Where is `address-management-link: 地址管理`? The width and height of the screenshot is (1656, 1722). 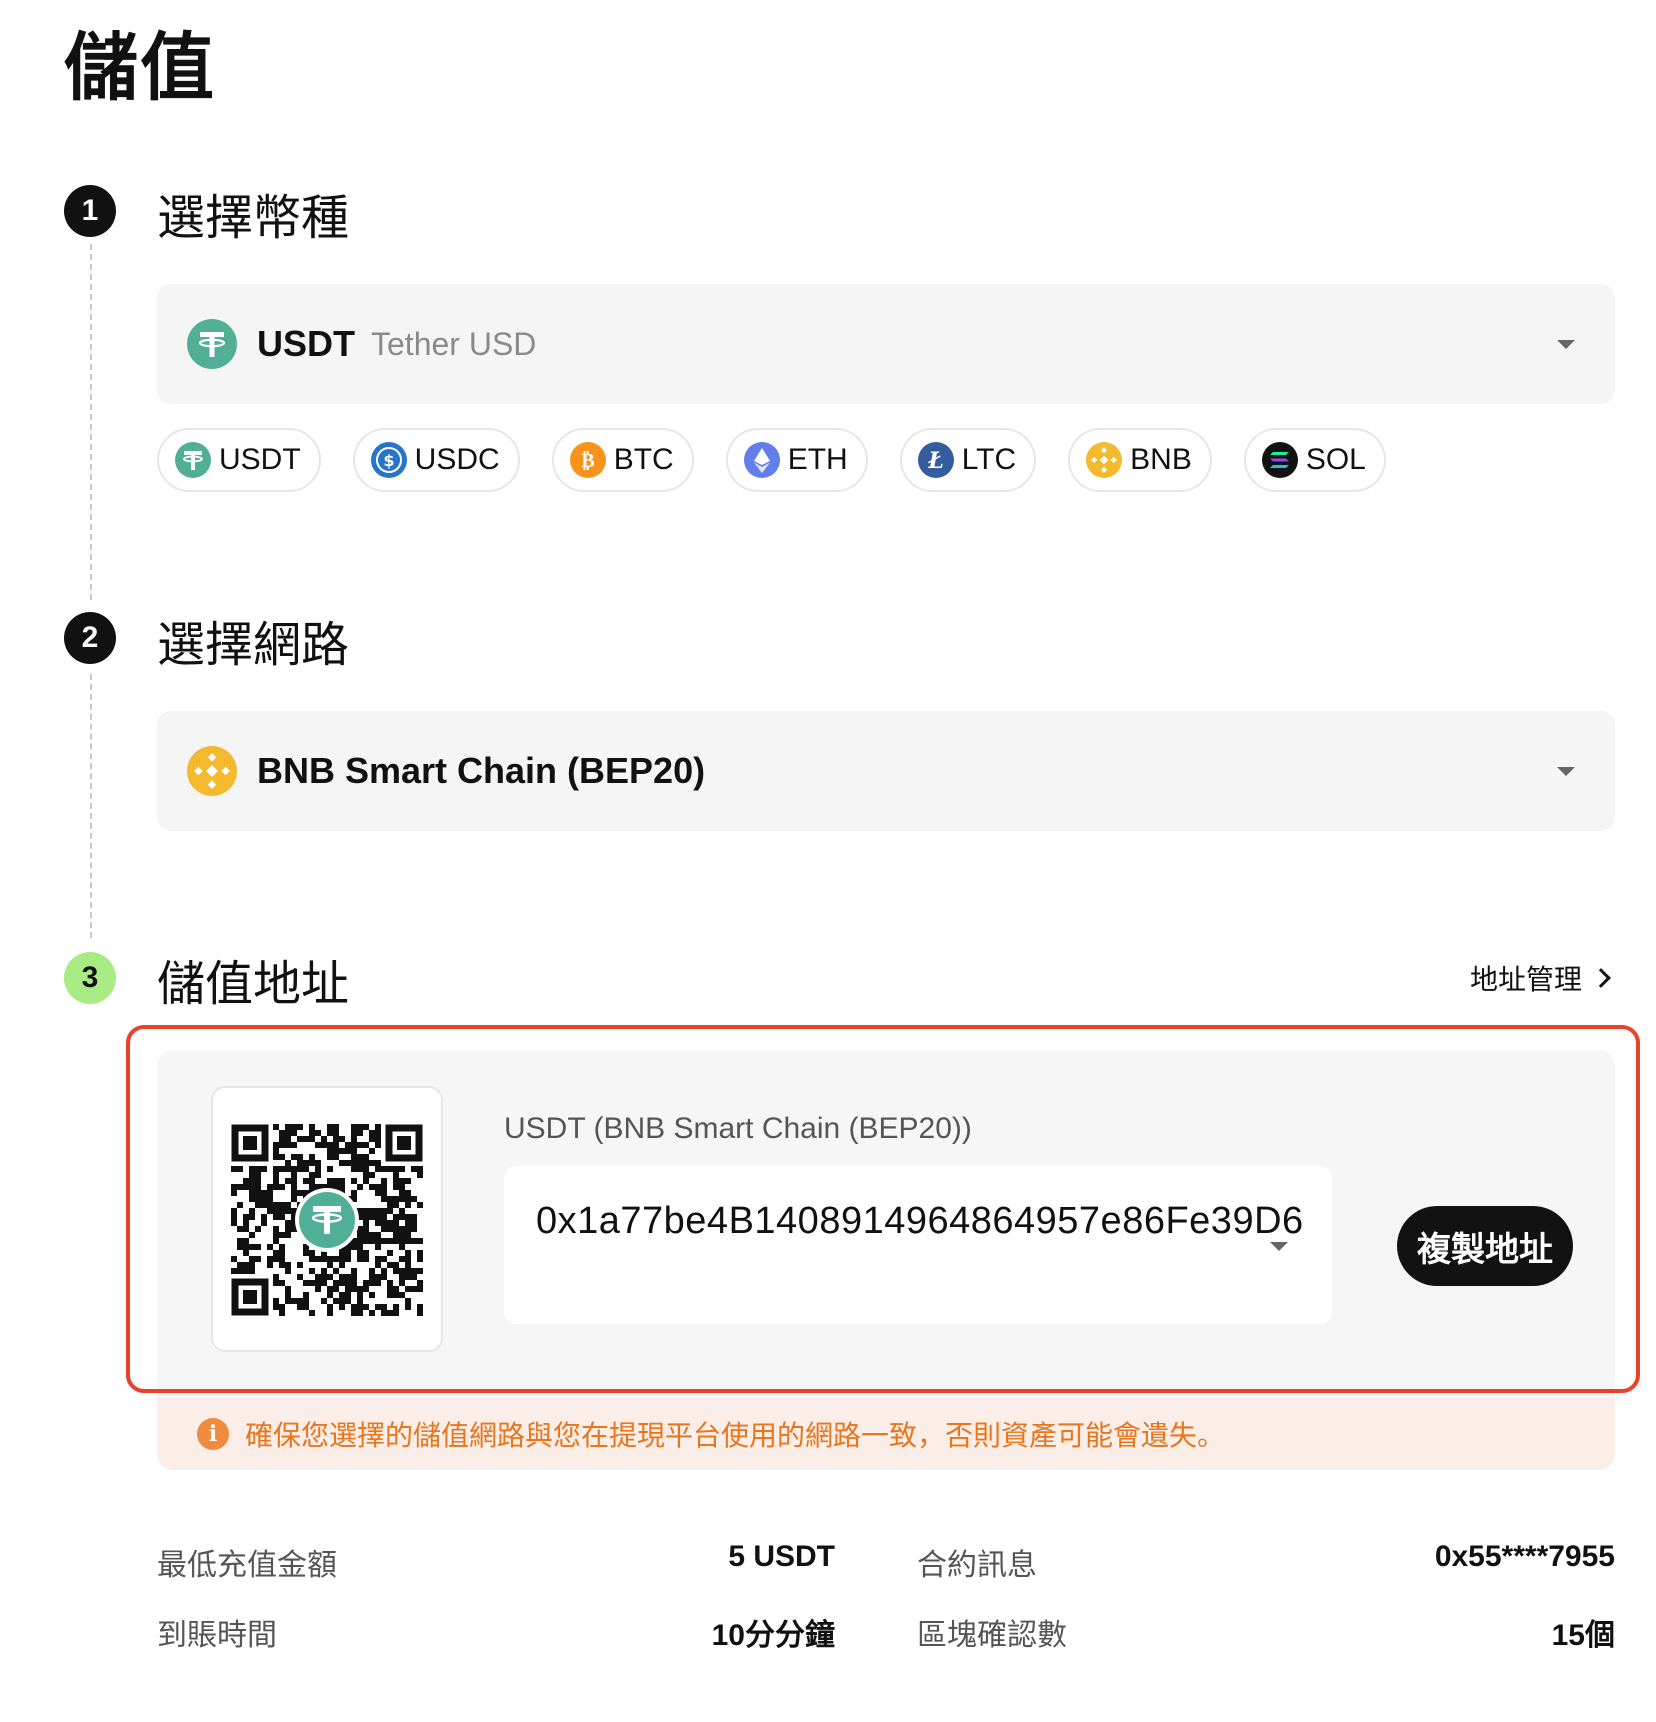 address-management-link: 地址管理 is located at coordinates (1540, 978).